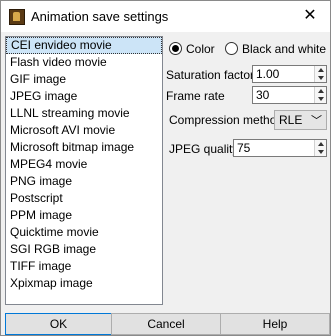  Describe the element at coordinates (84, 215) in the screenshot. I see `format-list-item: PPM image` at that location.